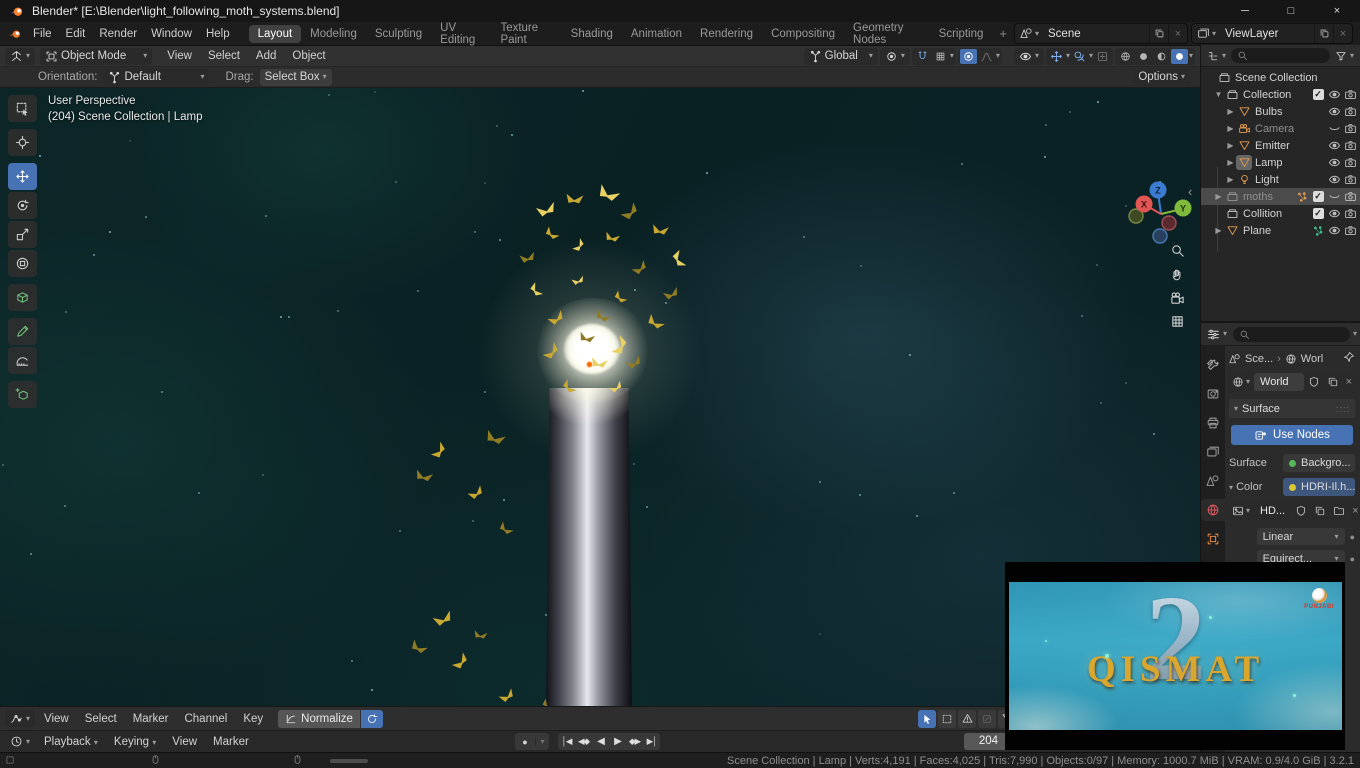 This screenshot has width=1360, height=768. Describe the element at coordinates (1291, 334) in the screenshot. I see `properties-search` at that location.